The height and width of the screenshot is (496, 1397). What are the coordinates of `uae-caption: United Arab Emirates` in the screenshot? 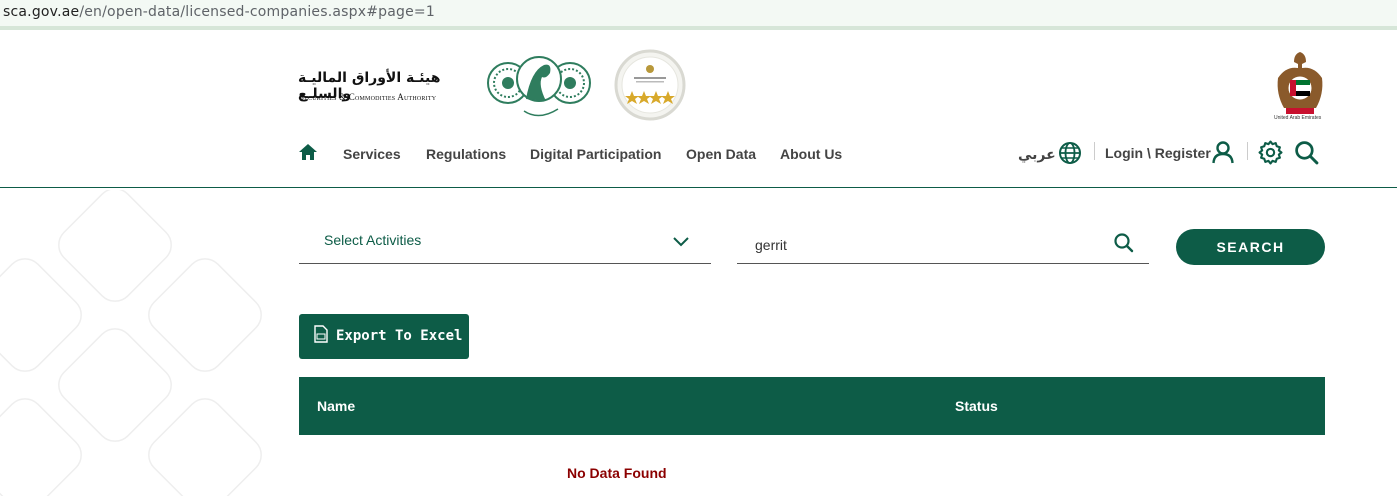 It's located at (1298, 118).